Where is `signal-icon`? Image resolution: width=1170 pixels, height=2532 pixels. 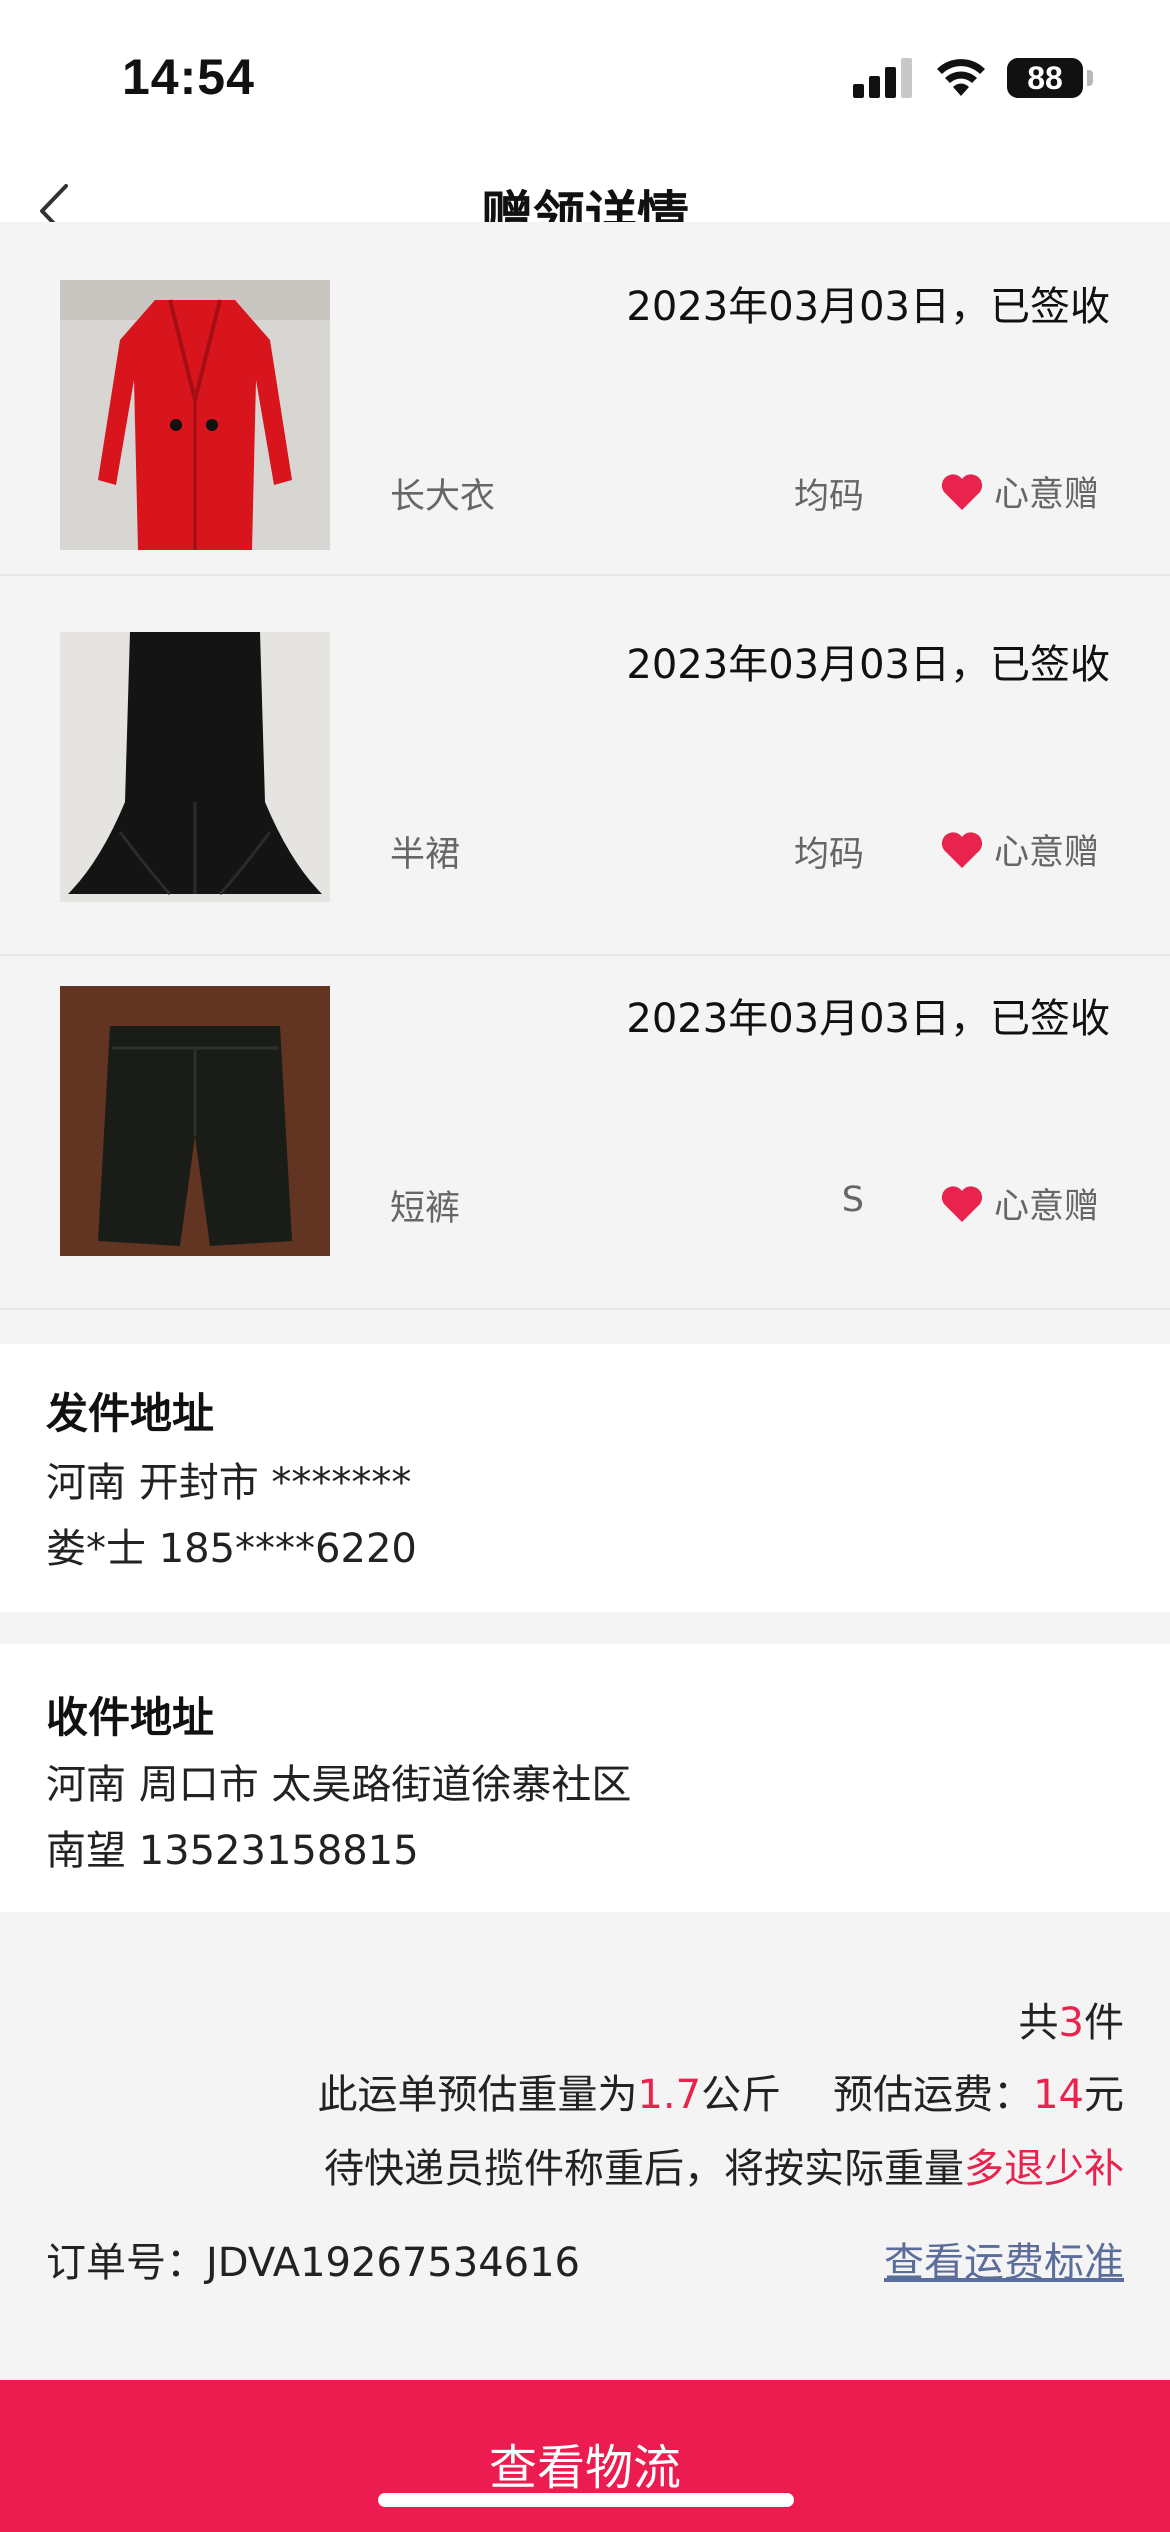 signal-icon is located at coordinates (884, 78).